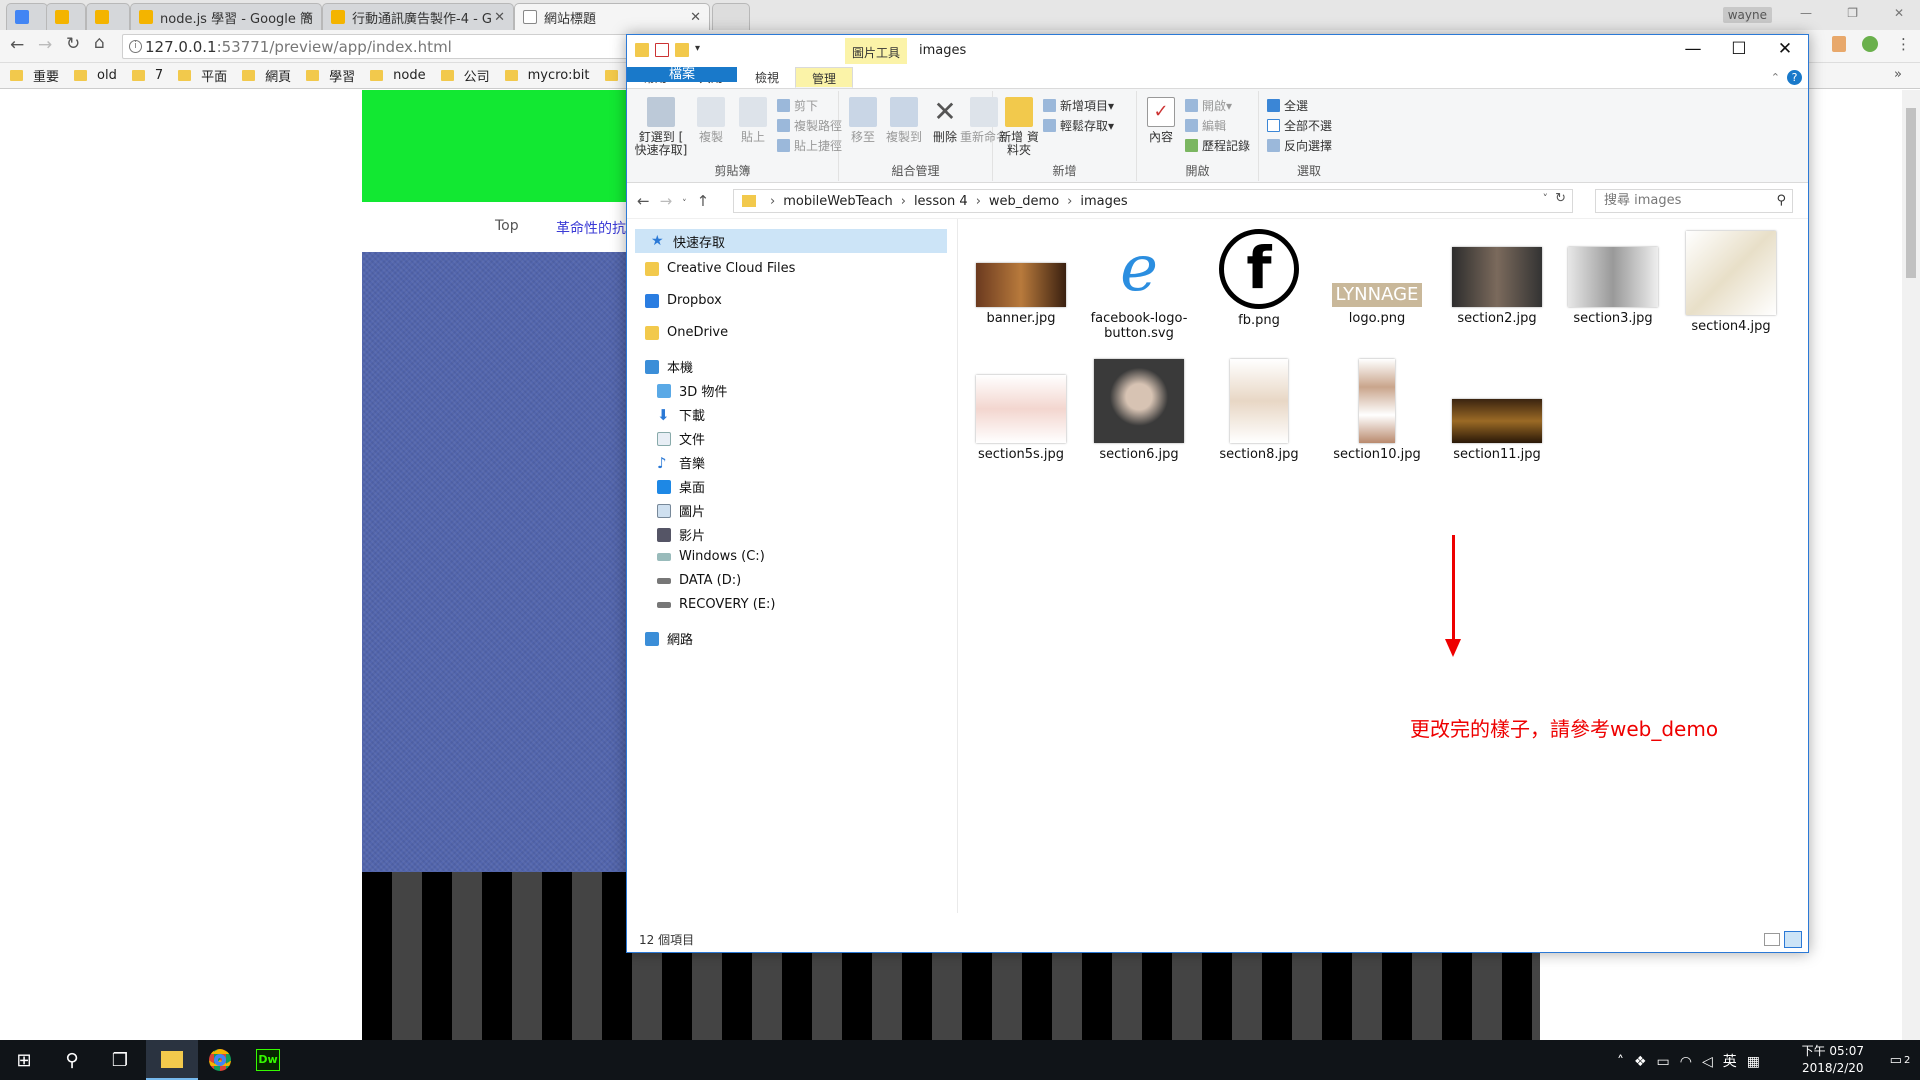 The width and height of the screenshot is (1920, 1080). Describe the element at coordinates (681, 510) in the screenshot. I see `sidebar-item-pictures: 圖片` at that location.